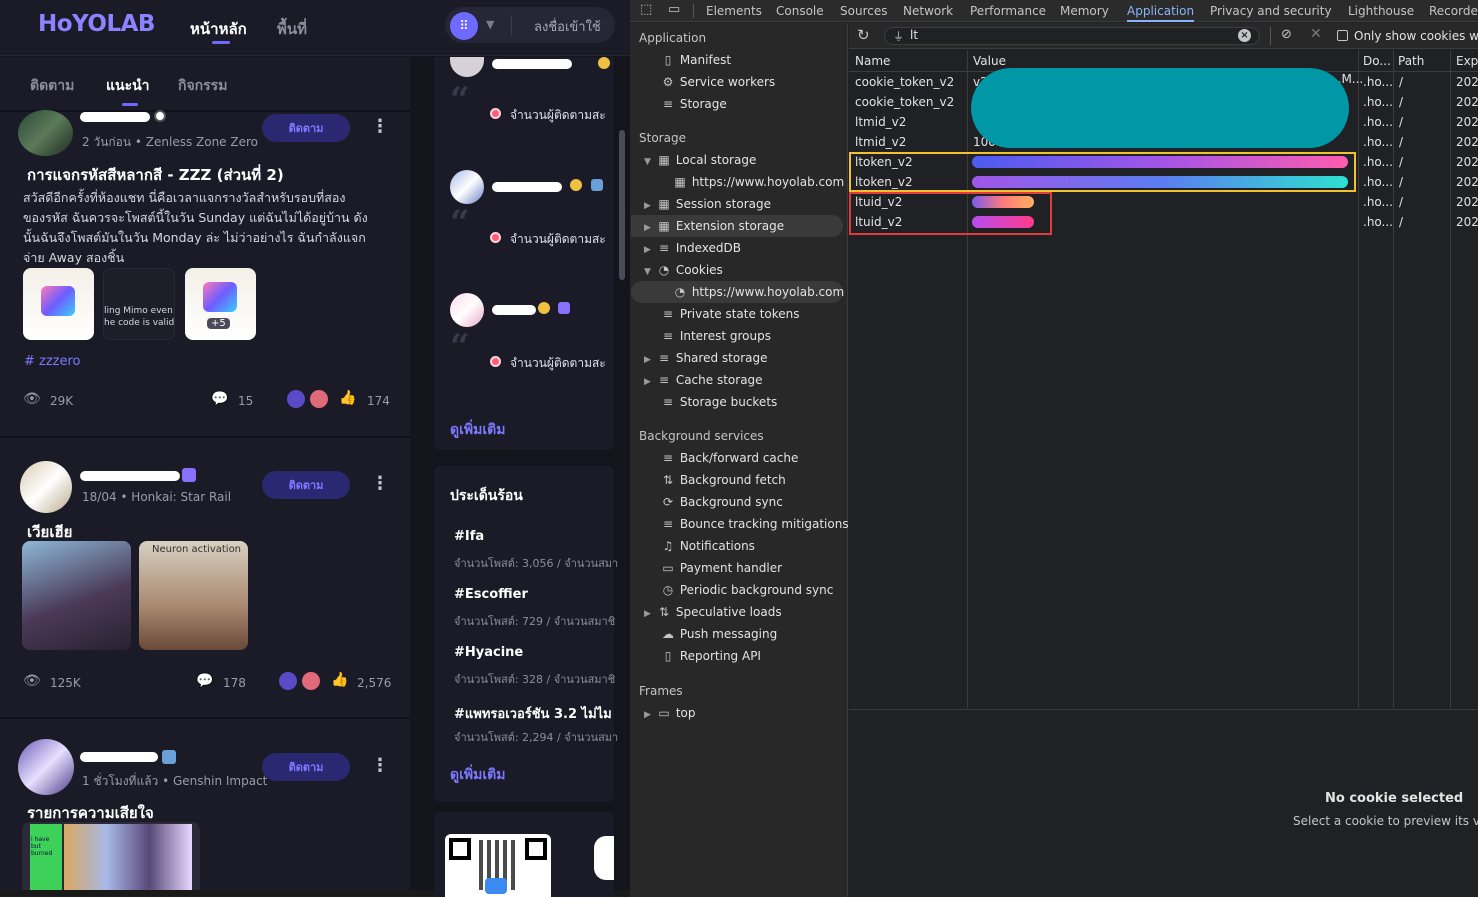  What do you see at coordinates (674, 9) in the screenshot?
I see `device-toolbar-icon: ▭` at bounding box center [674, 9].